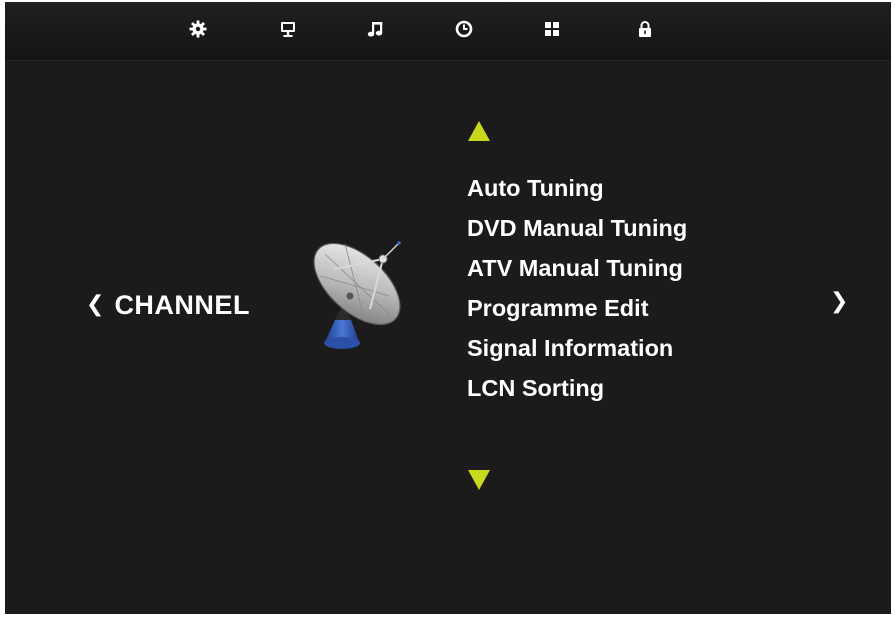  Describe the element at coordinates (577, 388) in the screenshot. I see `menu-item-lcn-sorting: LCN Sorting` at that location.